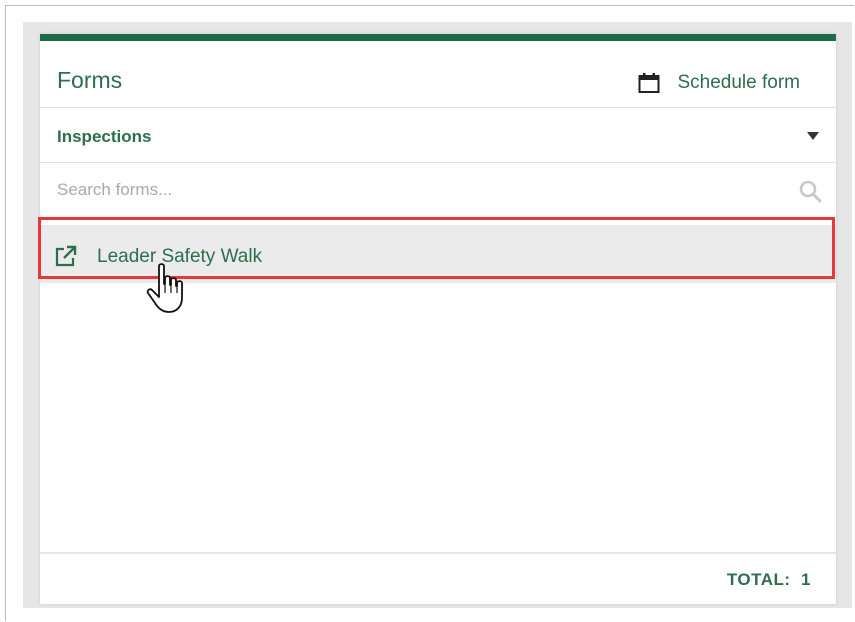 The image size is (855, 622). What do you see at coordinates (438, 74) in the screenshot?
I see `panel-header: Forms Schedule form` at bounding box center [438, 74].